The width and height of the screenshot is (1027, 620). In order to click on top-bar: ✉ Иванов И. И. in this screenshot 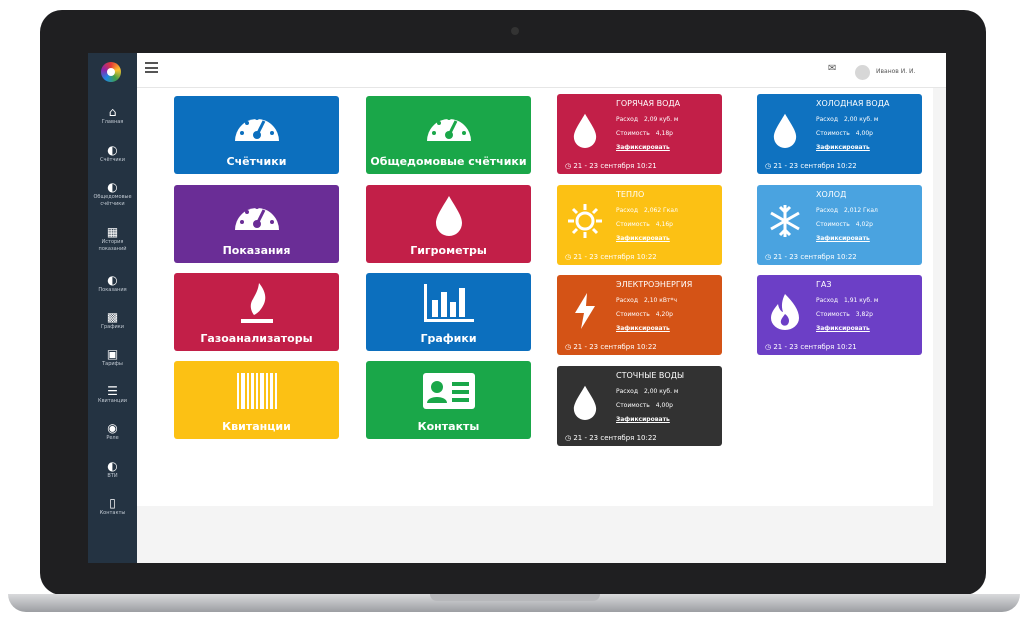, I will do `click(541, 70)`.